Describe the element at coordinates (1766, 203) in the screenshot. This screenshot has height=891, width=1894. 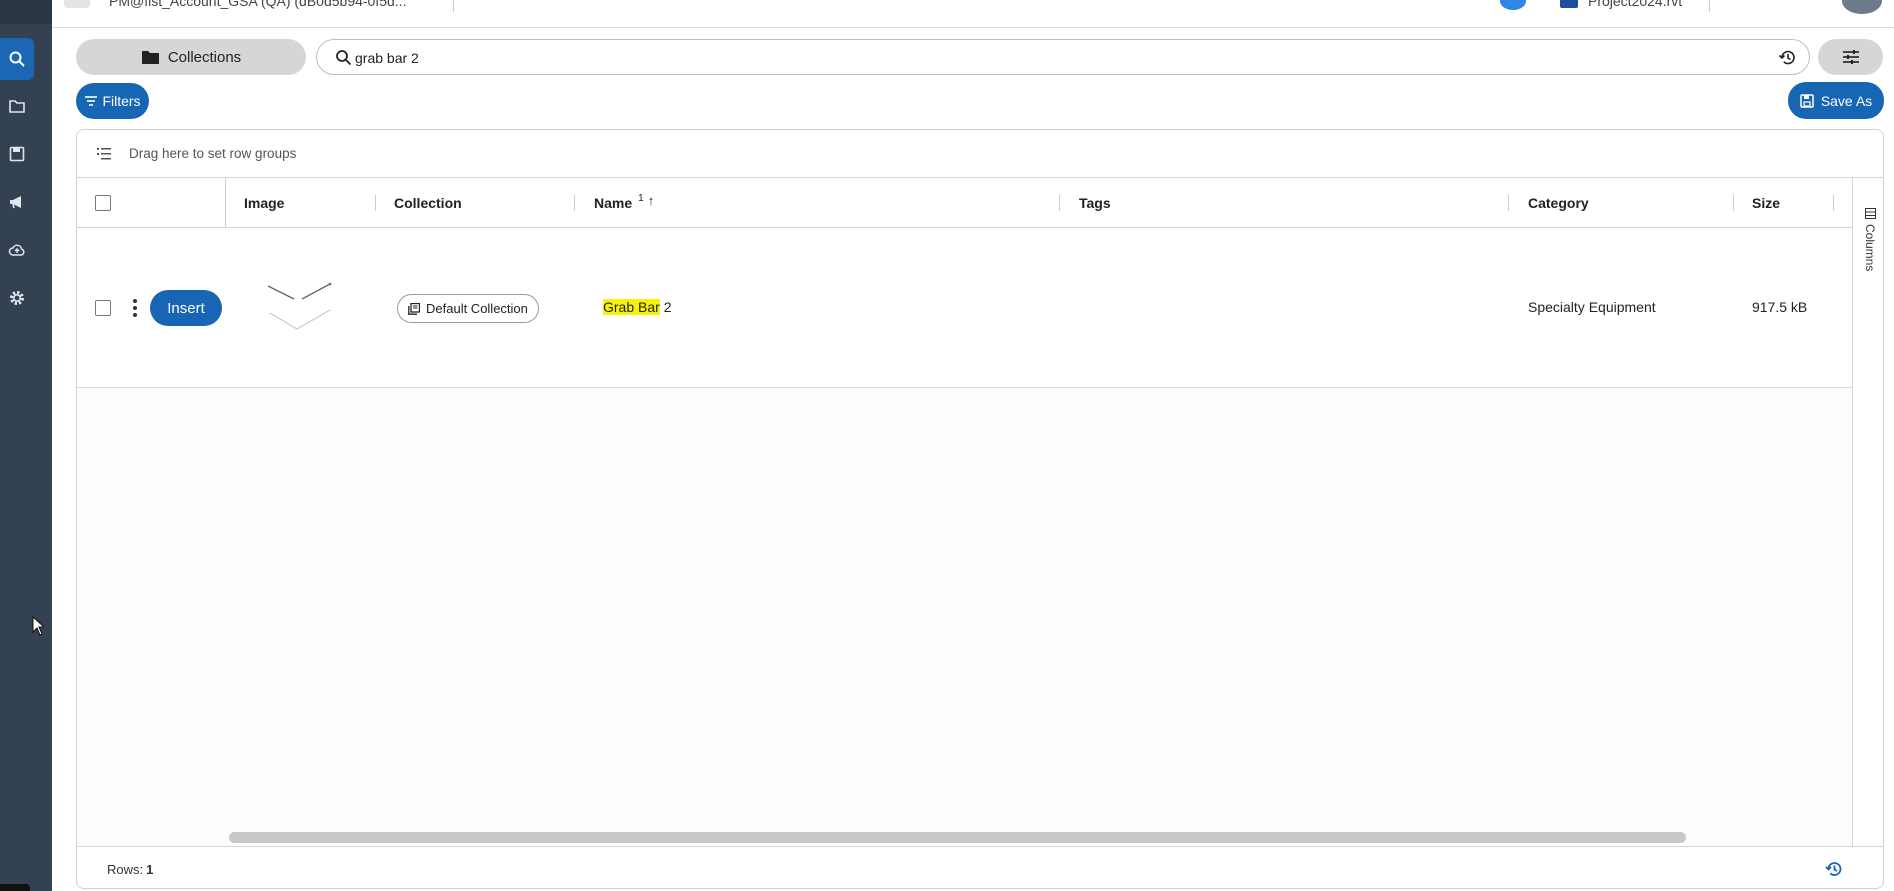
I see `header-size: Size` at that location.